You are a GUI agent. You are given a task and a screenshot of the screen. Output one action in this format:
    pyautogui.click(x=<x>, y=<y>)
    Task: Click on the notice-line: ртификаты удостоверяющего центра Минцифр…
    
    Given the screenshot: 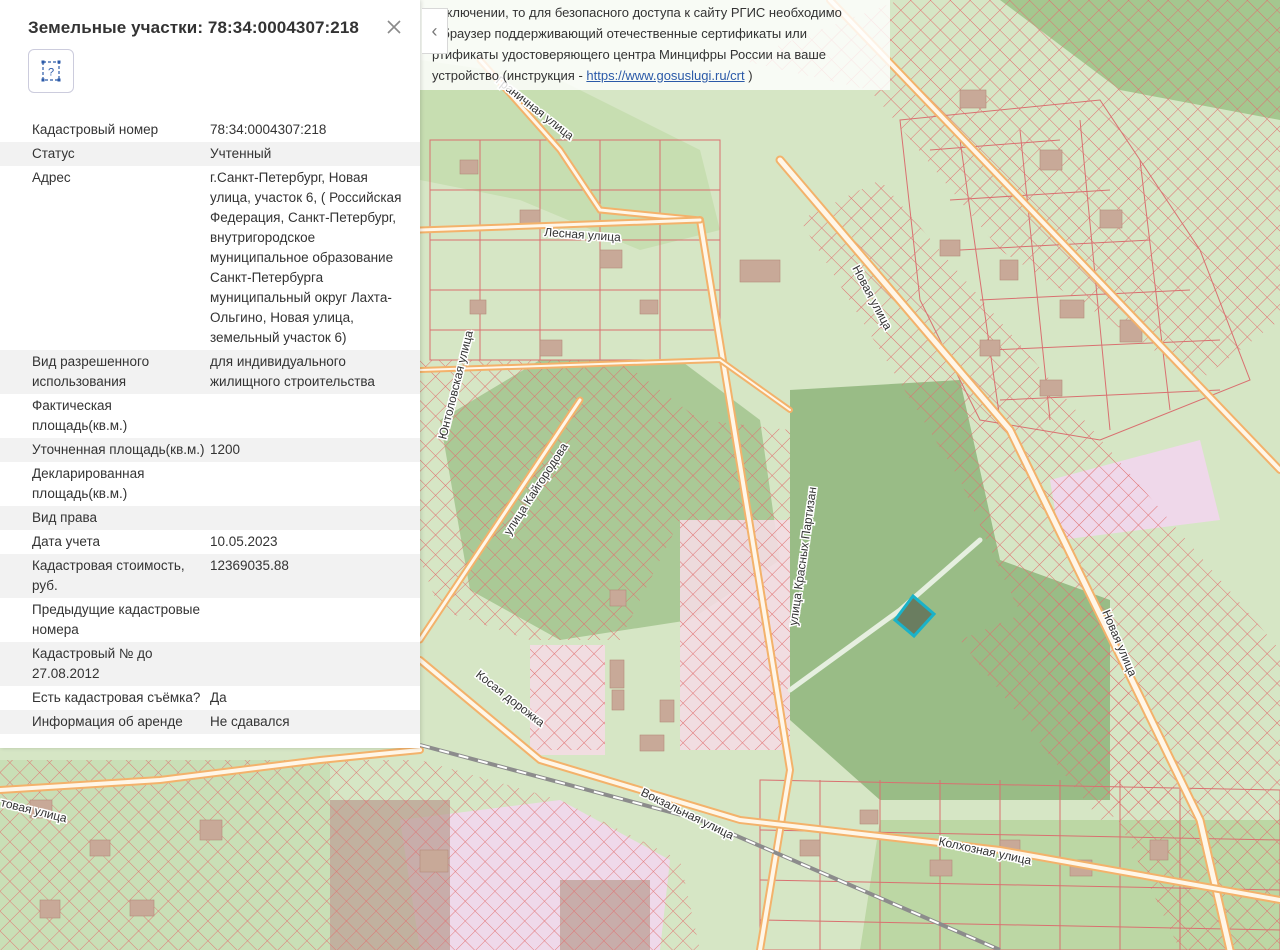 What is the action you would take?
    pyautogui.click(x=629, y=54)
    